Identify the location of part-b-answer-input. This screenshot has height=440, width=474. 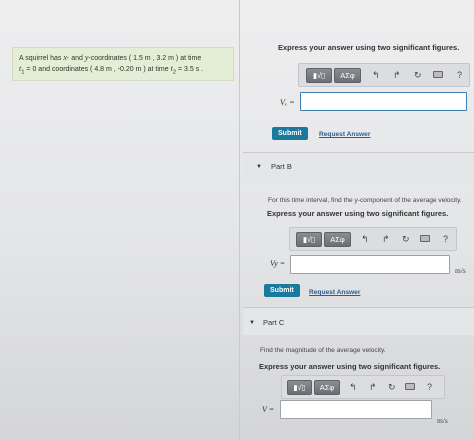
(370, 264).